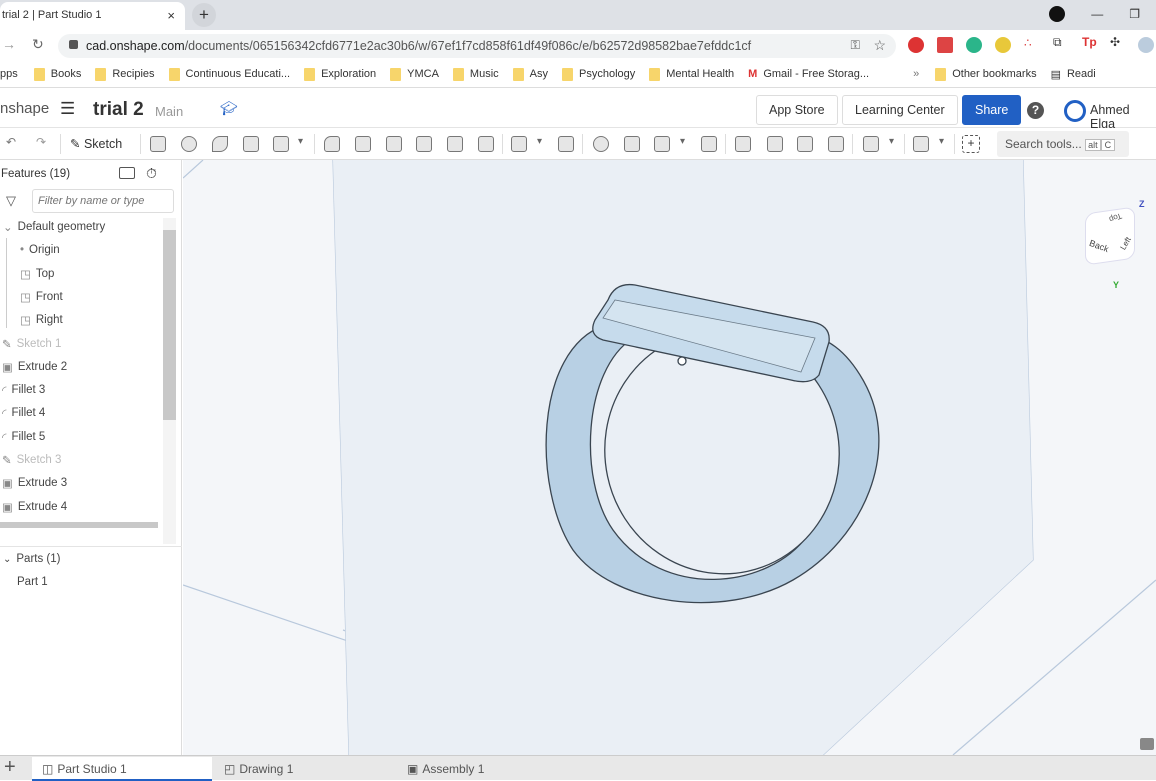 The width and height of the screenshot is (1156, 781). I want to click on draft-icon, so click(394, 144).